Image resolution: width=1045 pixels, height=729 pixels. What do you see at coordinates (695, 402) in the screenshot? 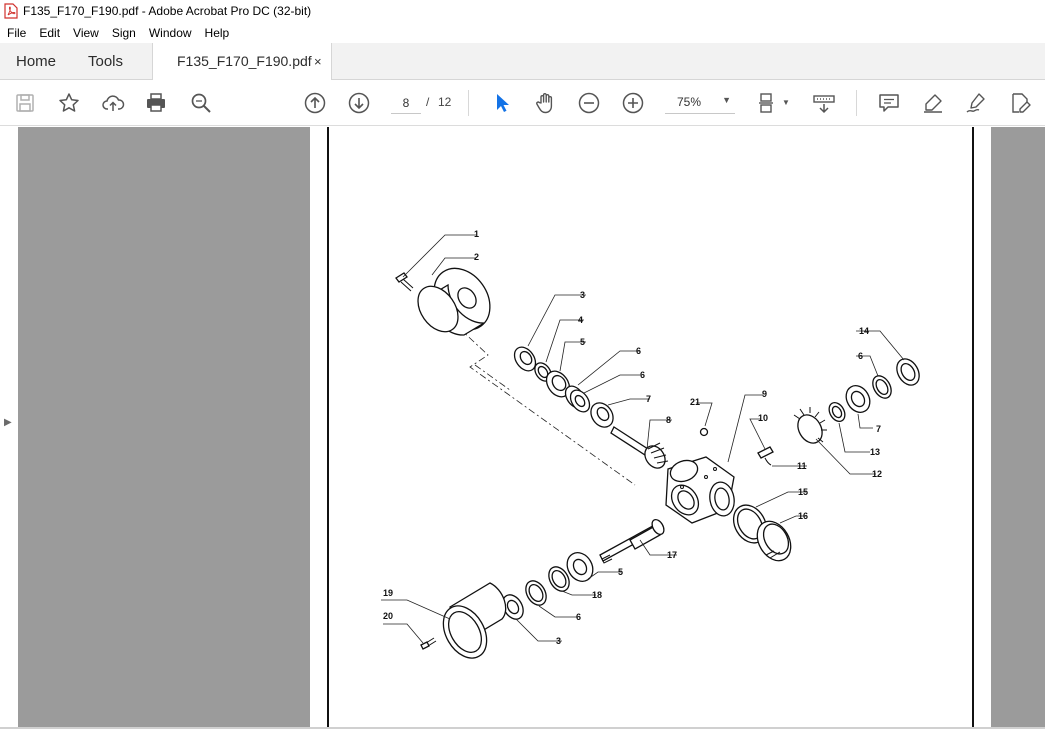
I see `callout-21: 21` at bounding box center [695, 402].